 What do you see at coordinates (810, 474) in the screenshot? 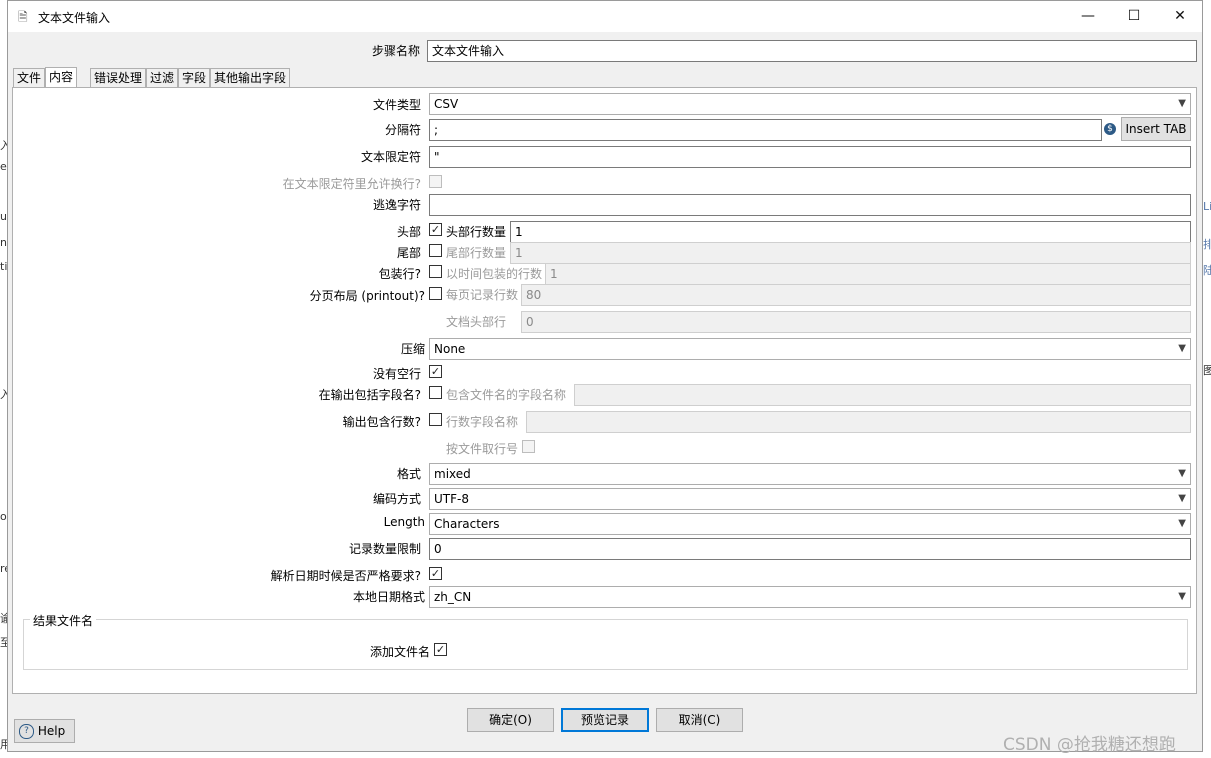
I see `format-select: mixed ▼` at bounding box center [810, 474].